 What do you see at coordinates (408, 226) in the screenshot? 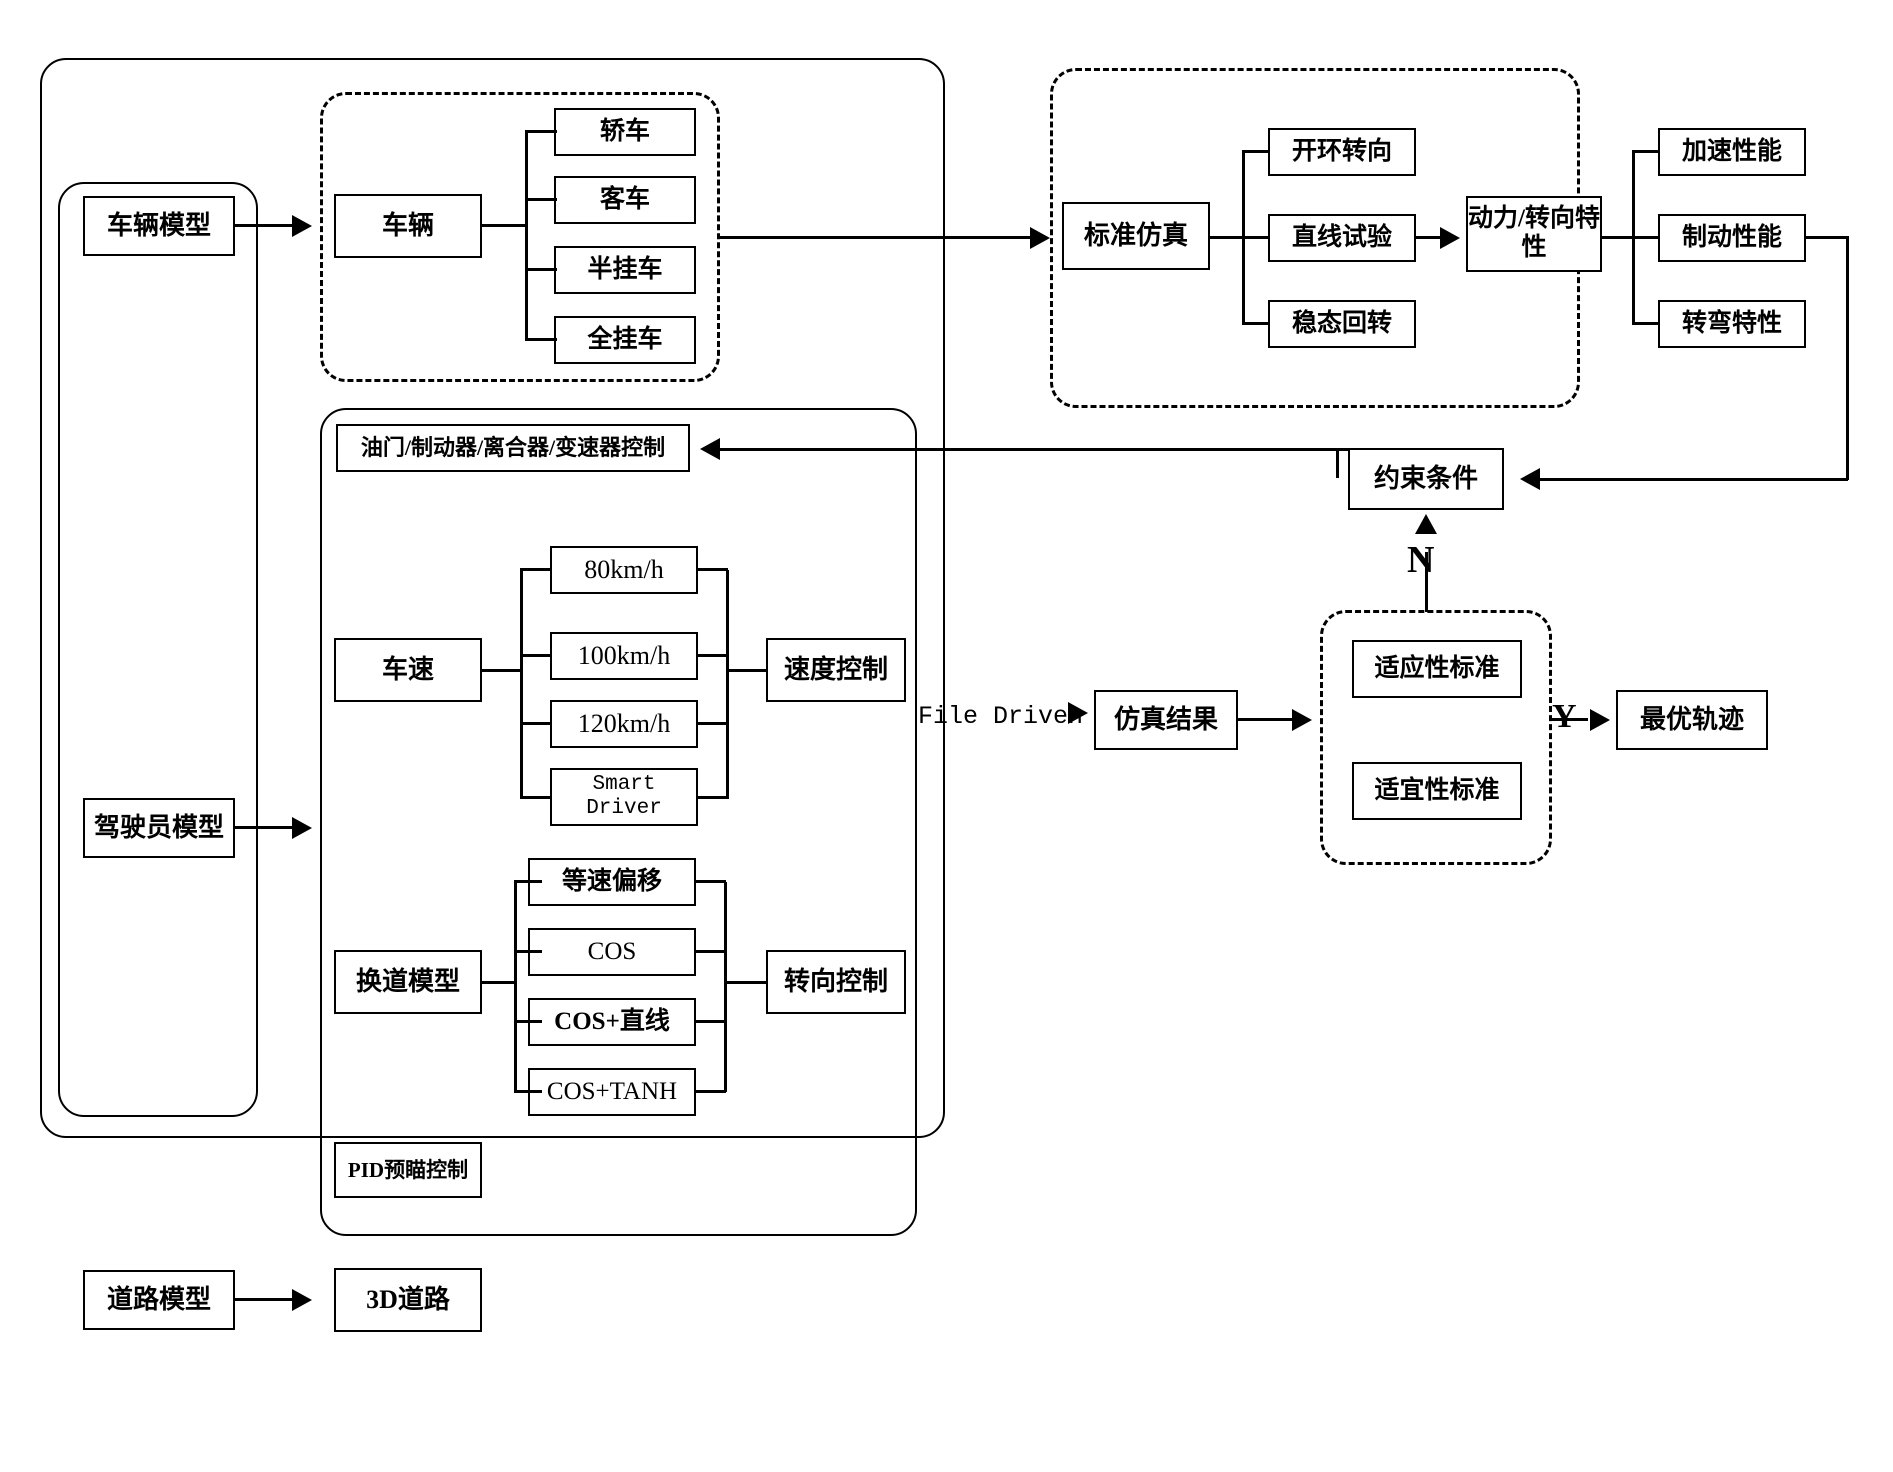
I see `node-vehicle: 车辆` at bounding box center [408, 226].